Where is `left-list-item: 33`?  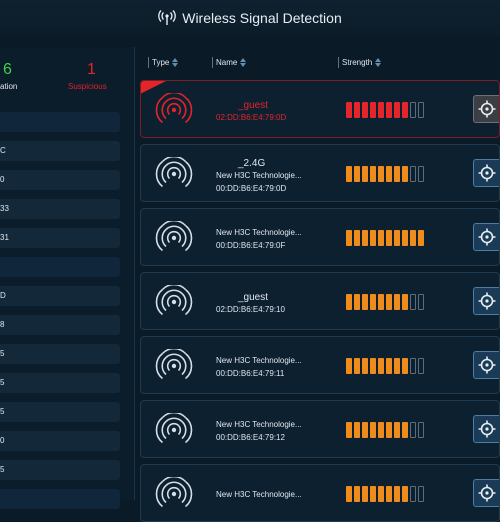 left-list-item: 33 is located at coordinates (60, 209).